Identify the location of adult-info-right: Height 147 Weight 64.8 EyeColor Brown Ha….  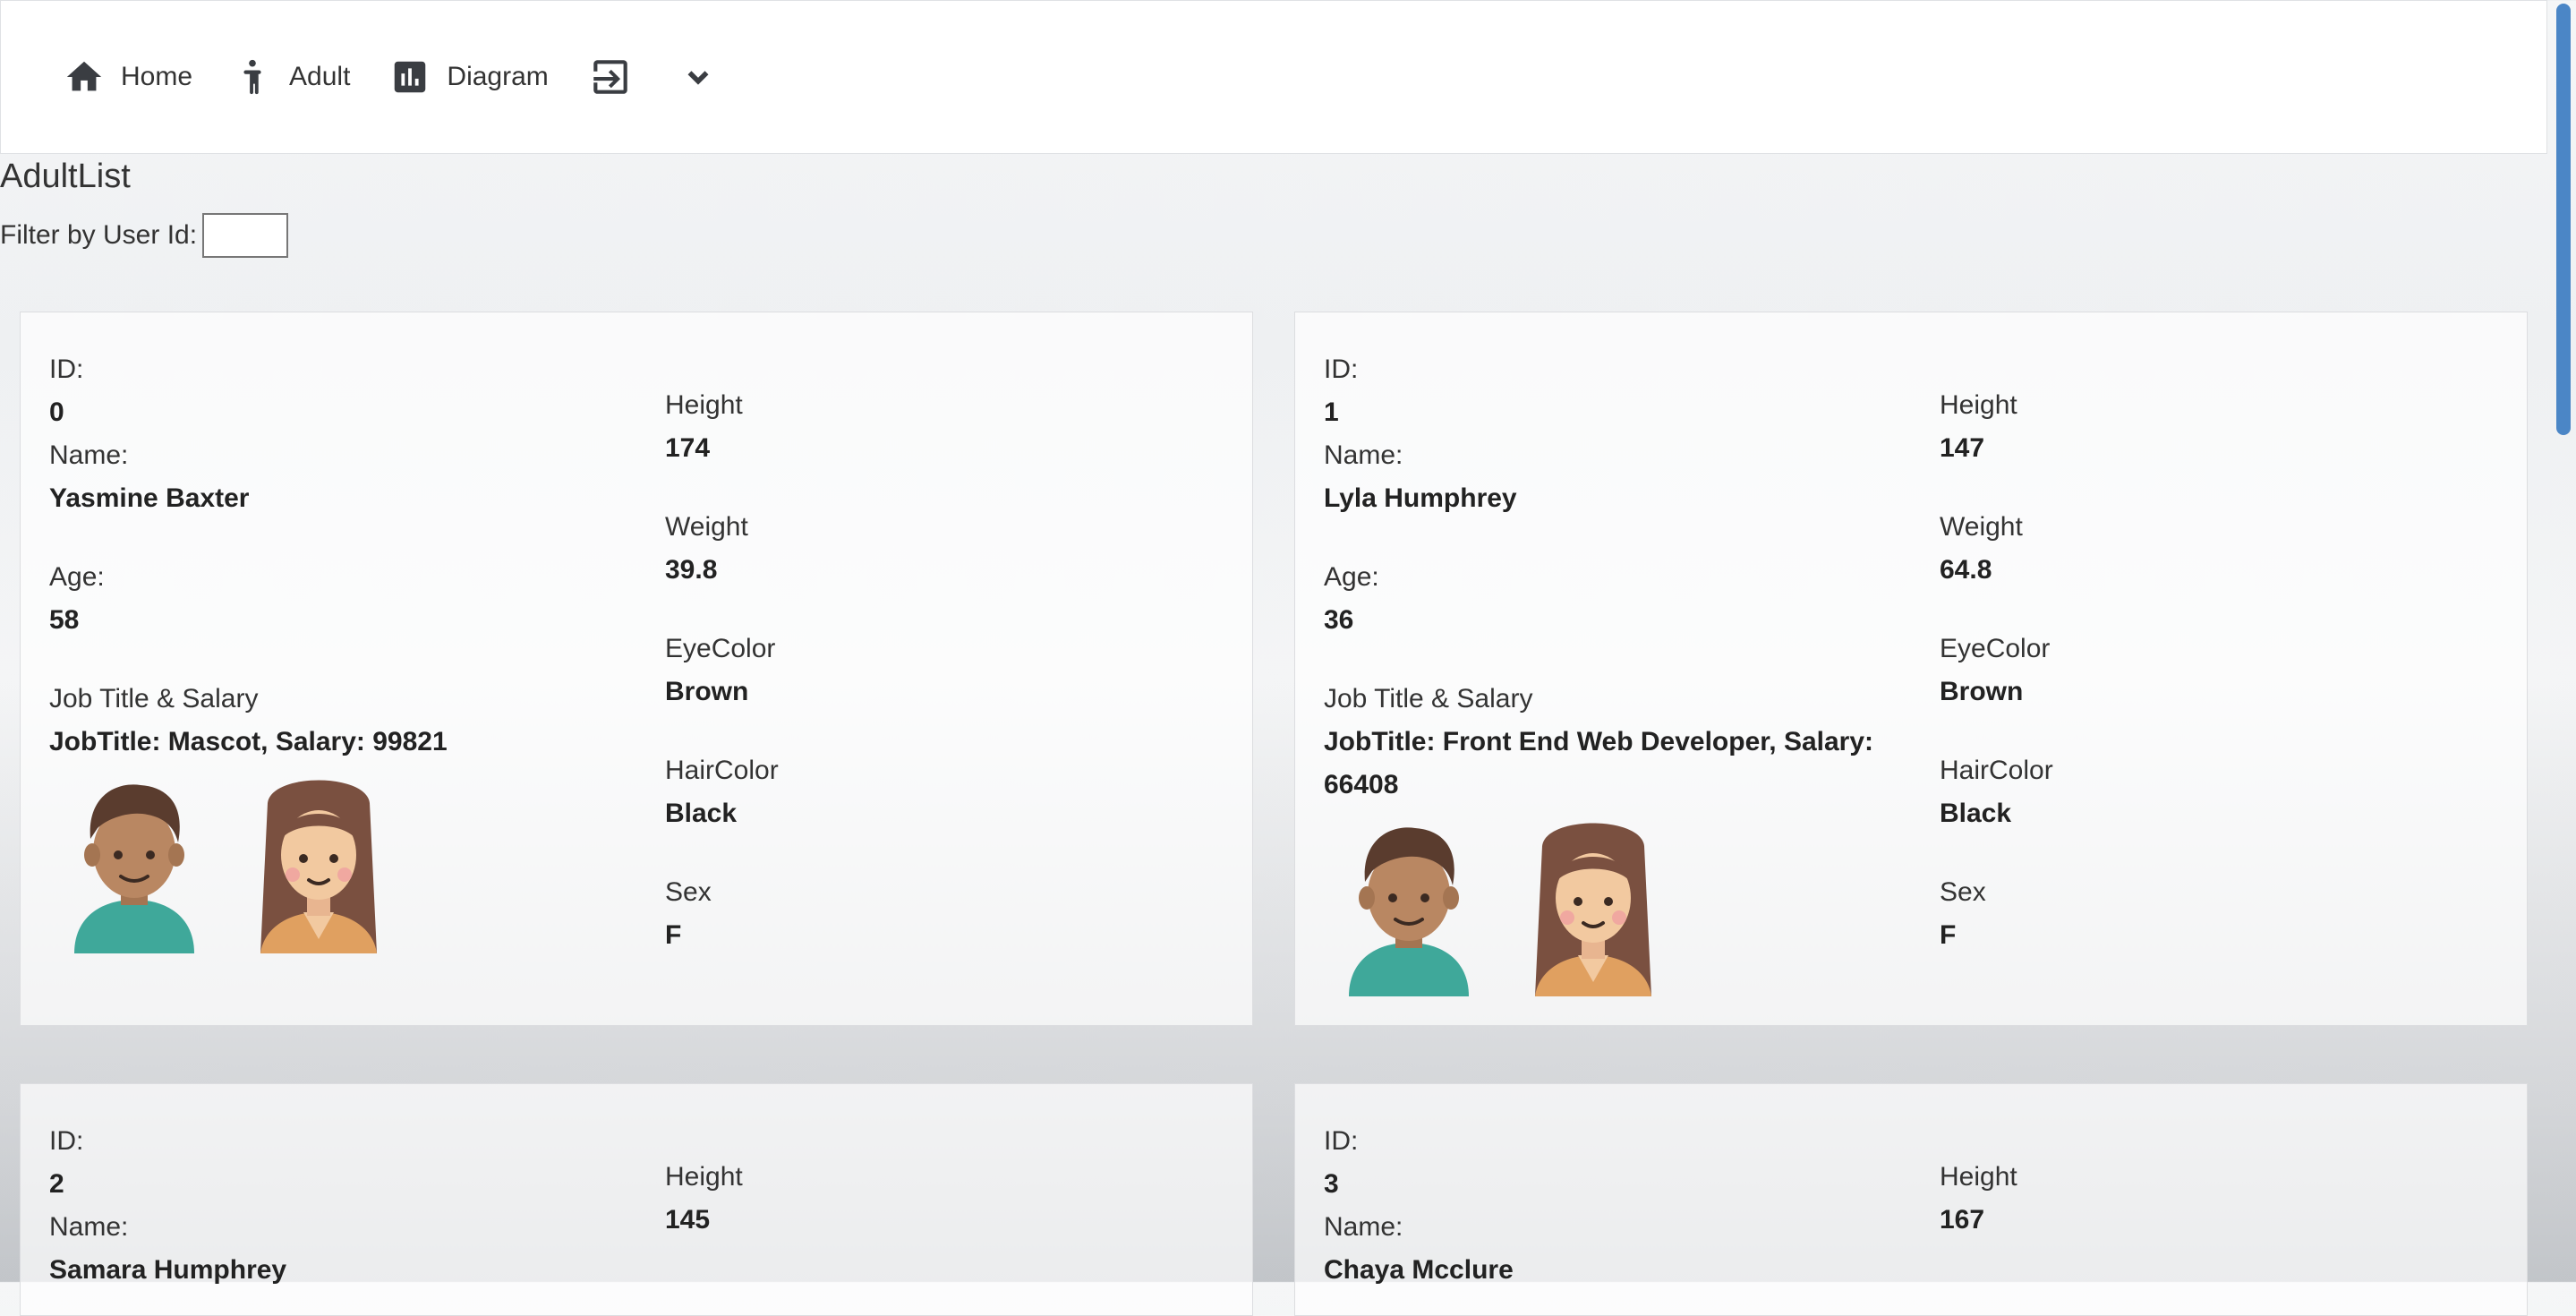
(2208, 670).